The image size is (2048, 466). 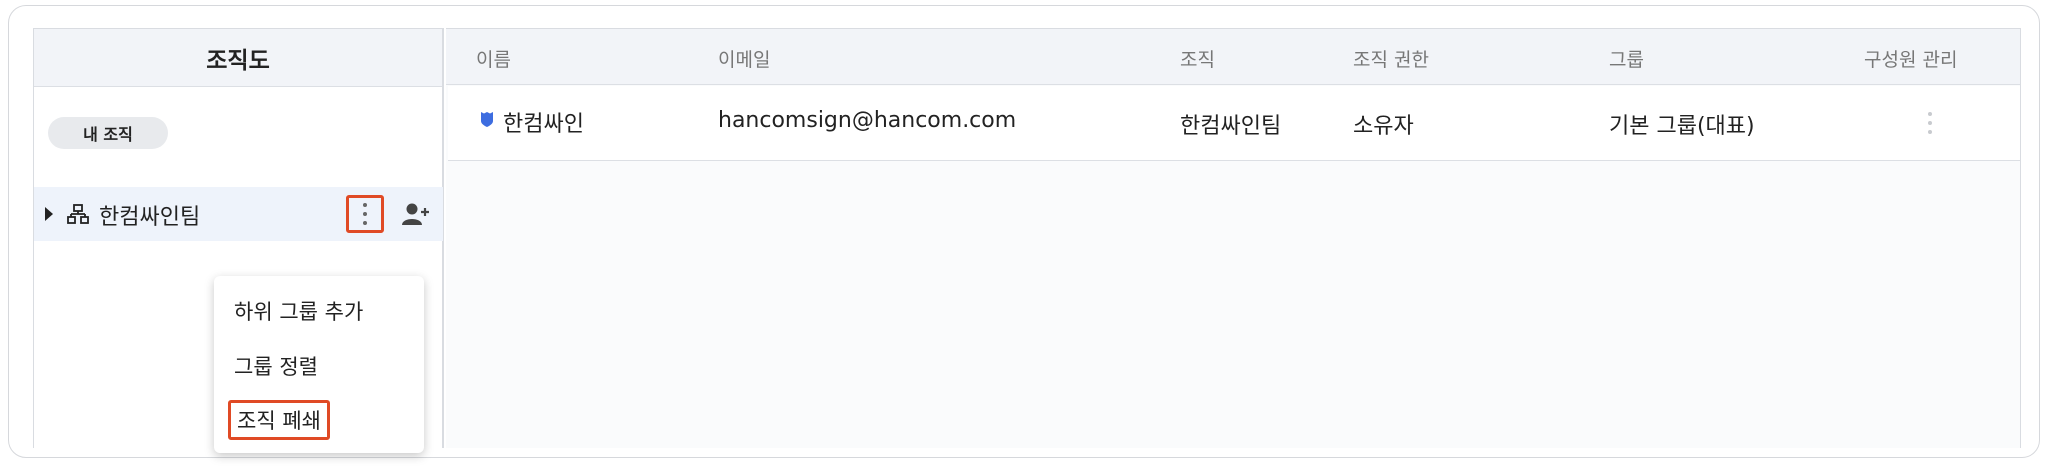 I want to click on cell-group: 기본 그룹(대표), so click(x=1682, y=126).